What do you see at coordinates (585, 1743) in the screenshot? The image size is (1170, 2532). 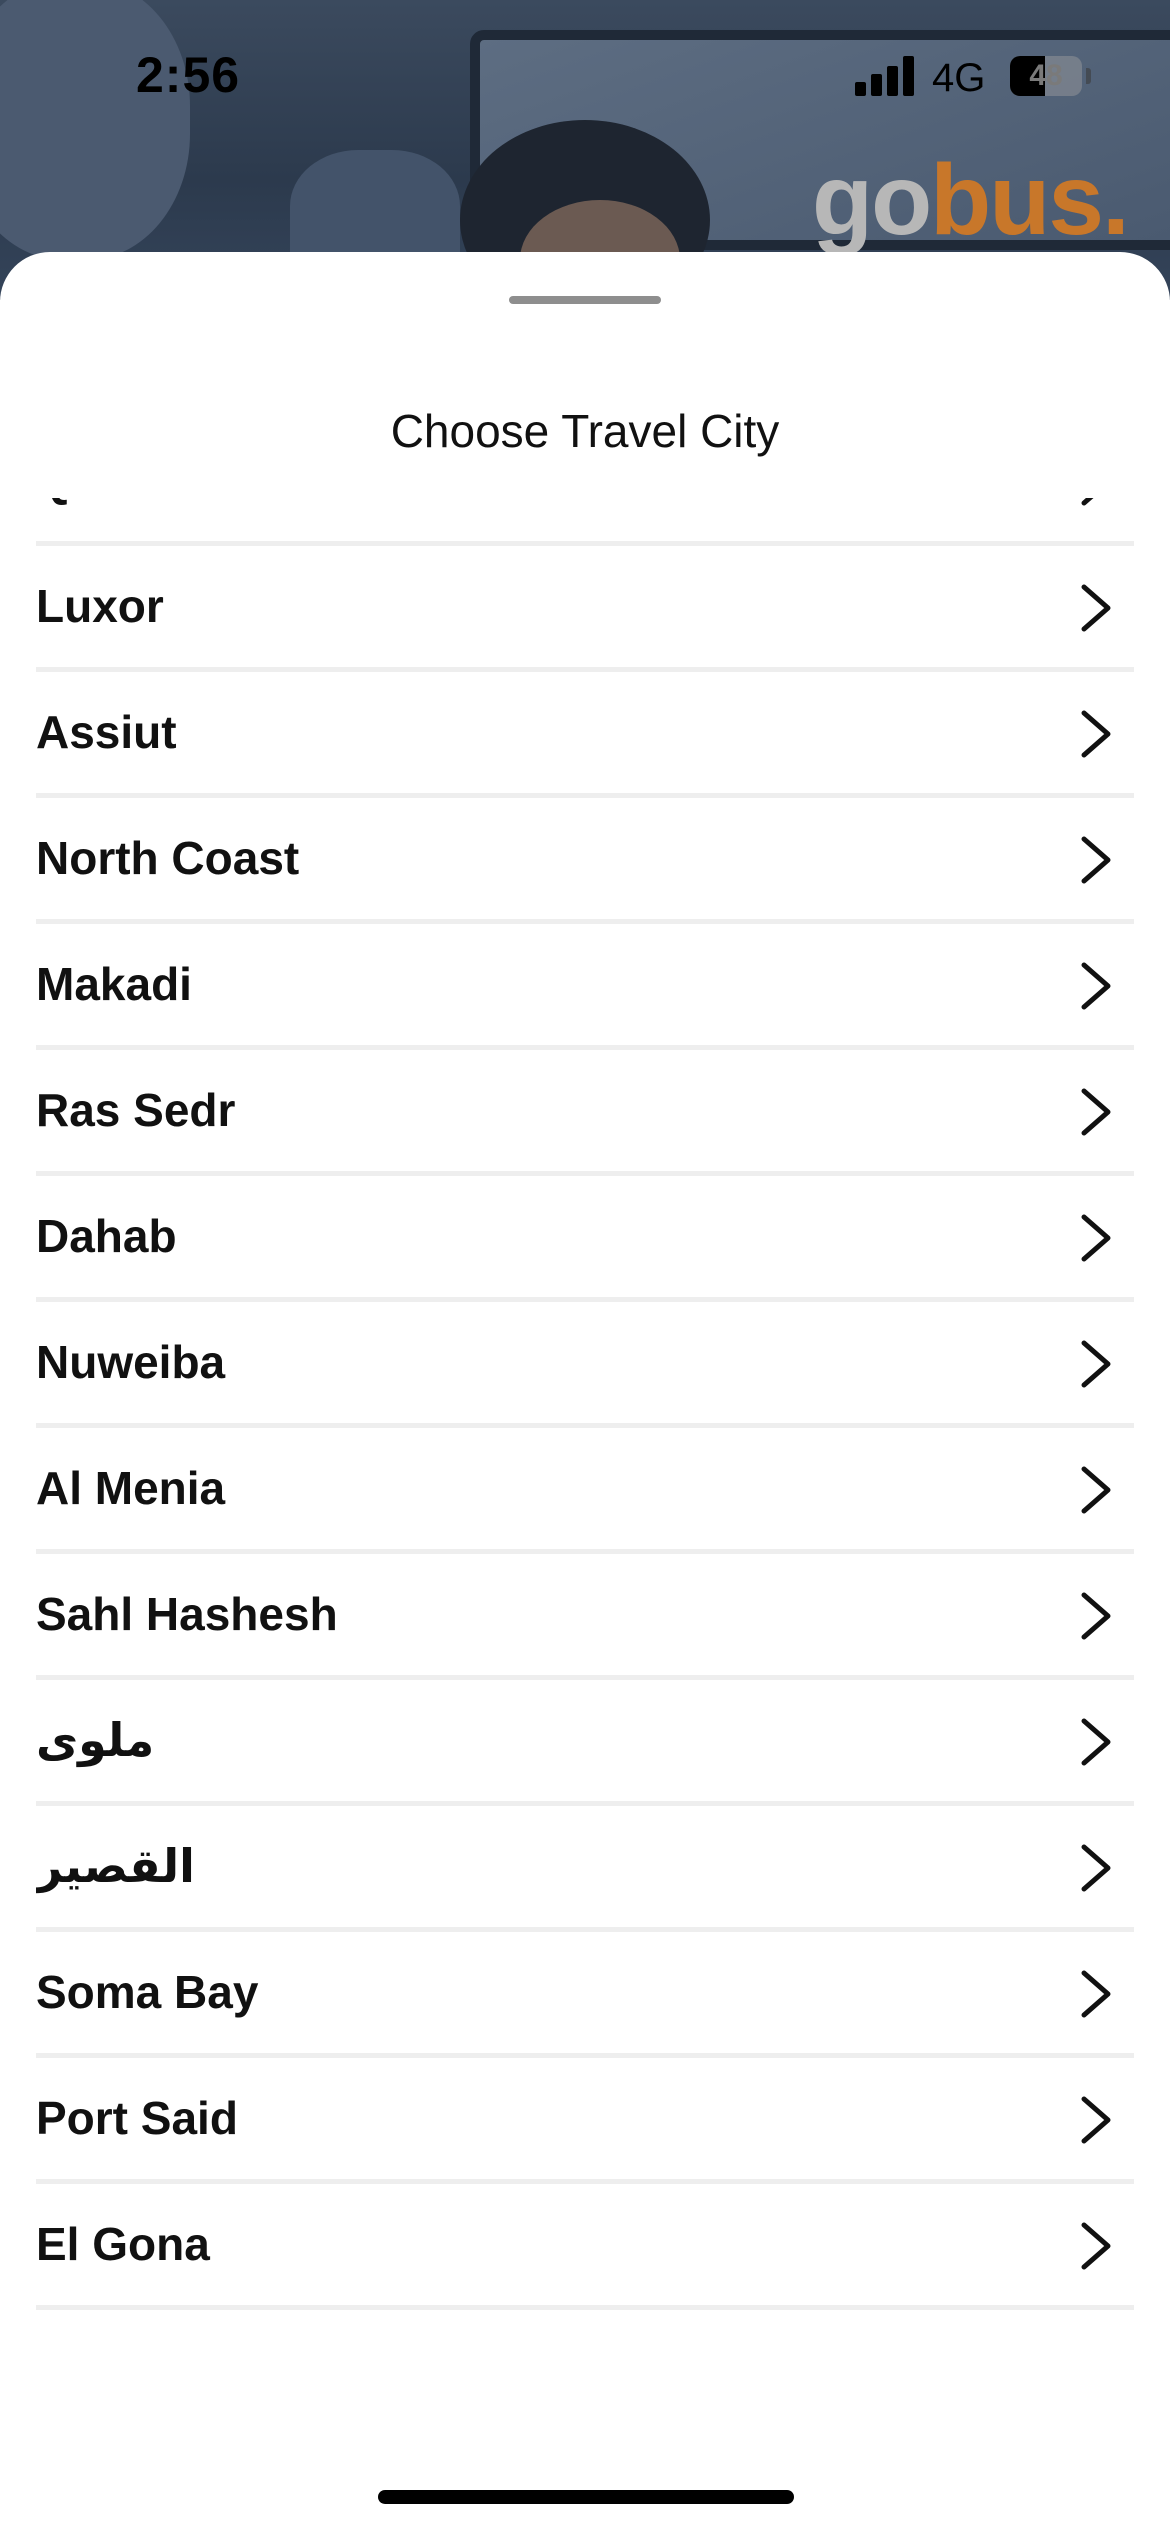 I see `city-row: ملوى` at bounding box center [585, 1743].